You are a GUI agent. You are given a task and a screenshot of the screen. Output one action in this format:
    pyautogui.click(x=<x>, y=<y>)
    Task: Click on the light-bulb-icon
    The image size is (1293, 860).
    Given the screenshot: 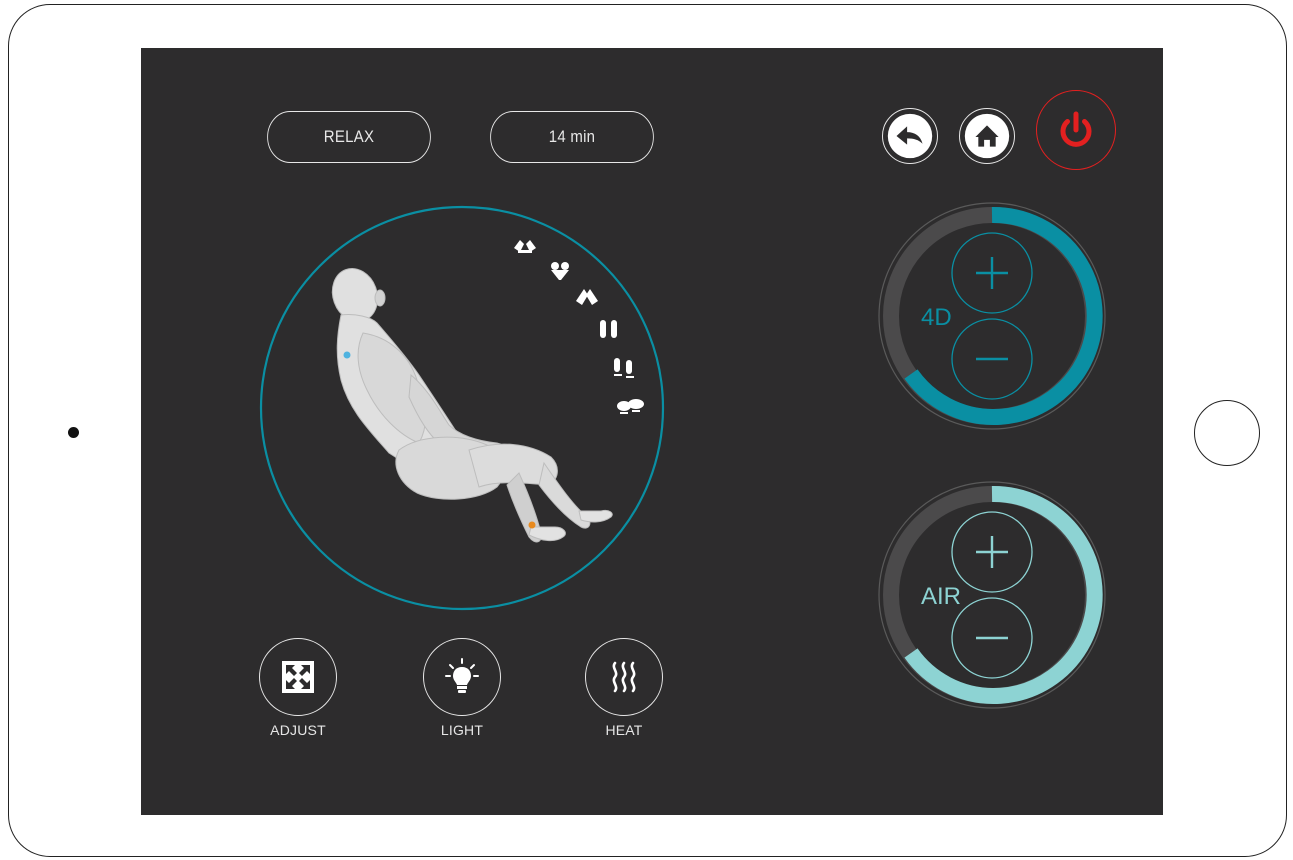 What is the action you would take?
    pyautogui.click(x=462, y=675)
    